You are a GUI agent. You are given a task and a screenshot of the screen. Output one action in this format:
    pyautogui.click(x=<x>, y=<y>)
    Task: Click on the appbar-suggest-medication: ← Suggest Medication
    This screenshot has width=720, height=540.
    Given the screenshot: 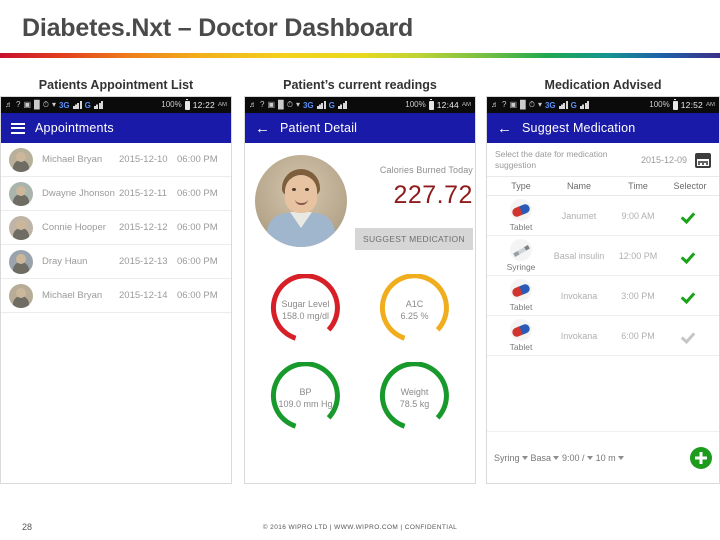 What is the action you would take?
    pyautogui.click(x=603, y=128)
    